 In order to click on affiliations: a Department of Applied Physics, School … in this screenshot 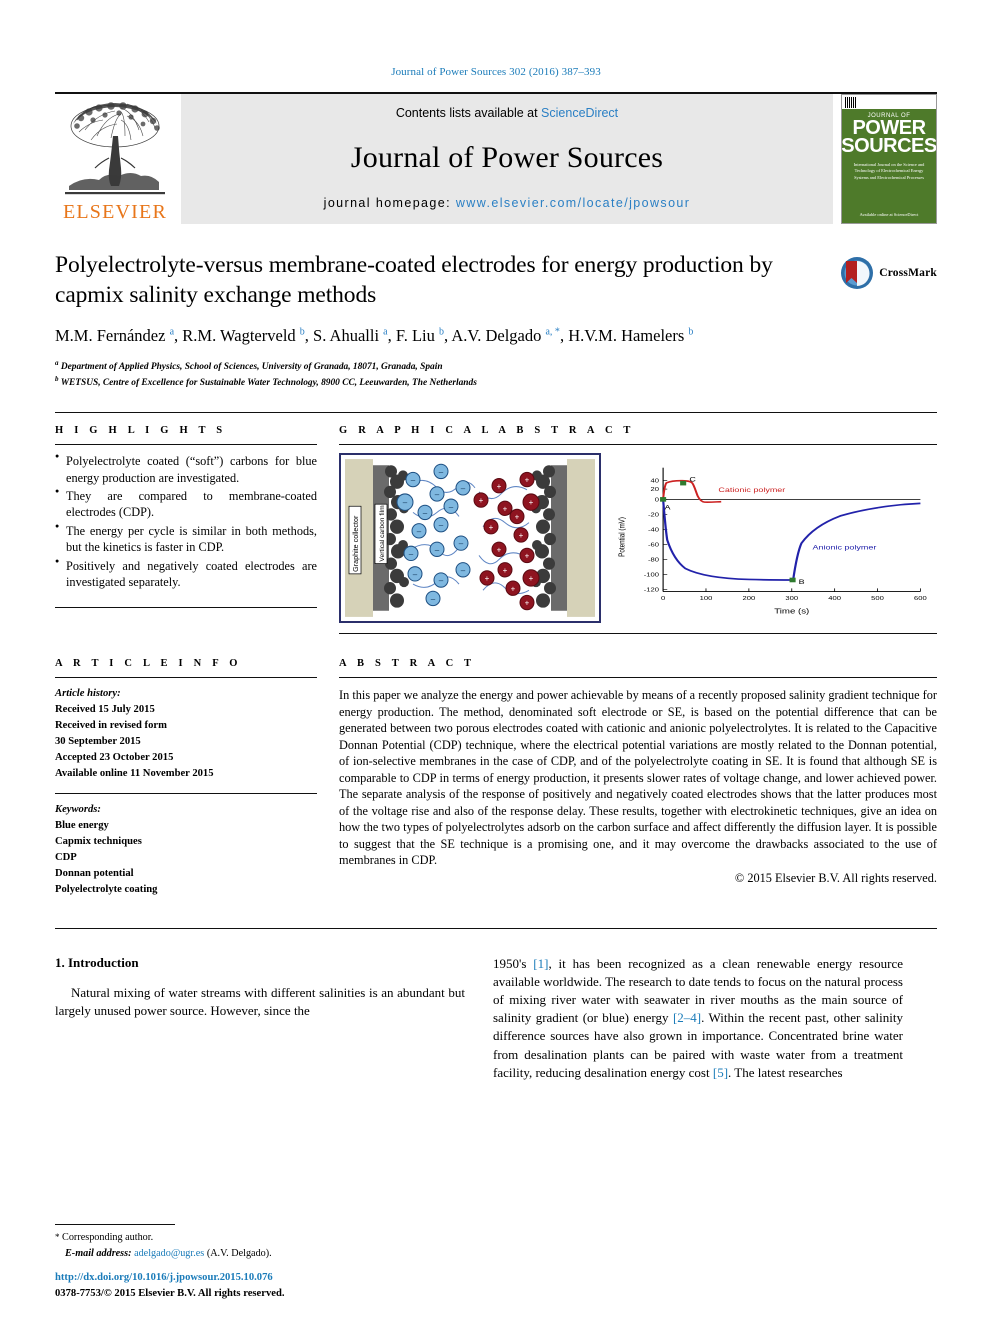, I will do `click(496, 374)`.